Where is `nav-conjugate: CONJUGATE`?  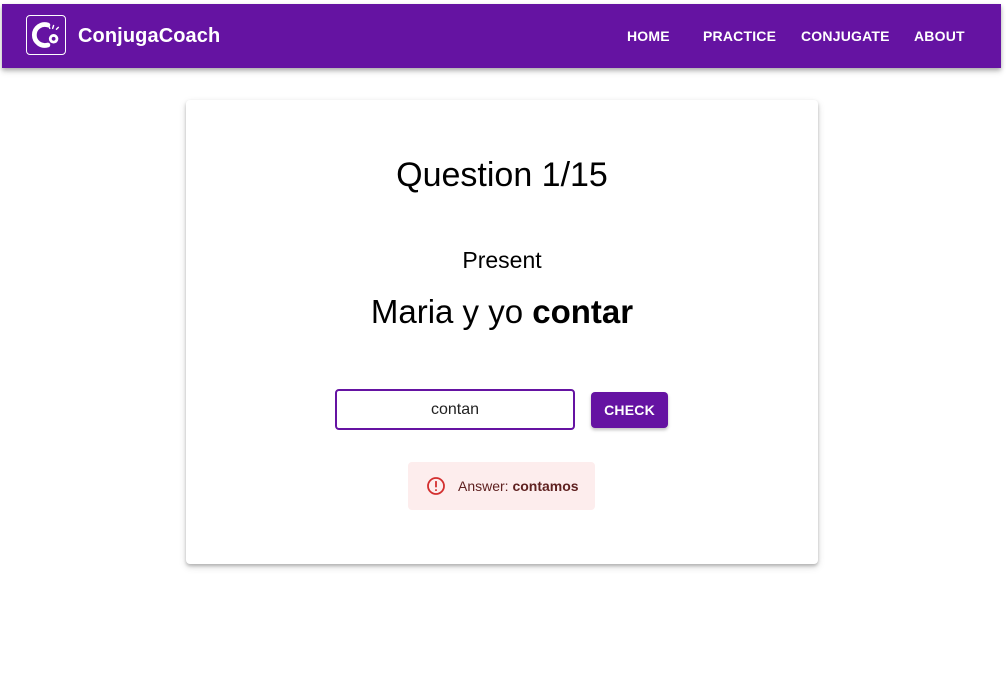
nav-conjugate: CONJUGATE is located at coordinates (845, 36).